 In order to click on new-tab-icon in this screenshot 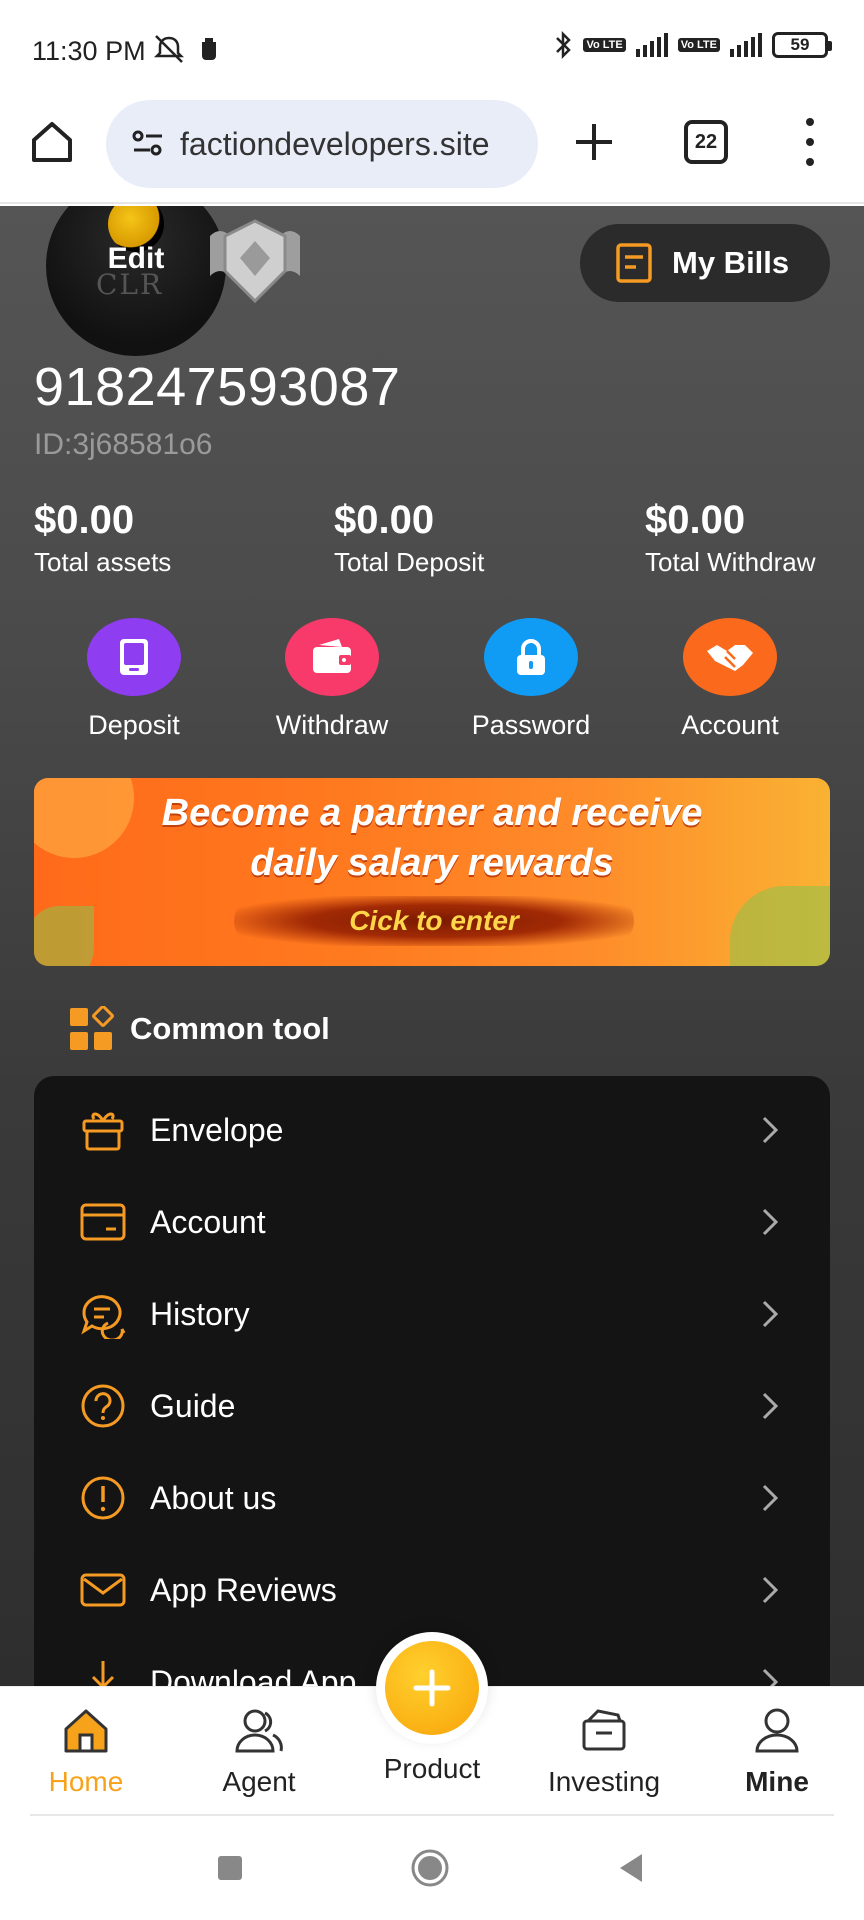, I will do `click(594, 142)`.